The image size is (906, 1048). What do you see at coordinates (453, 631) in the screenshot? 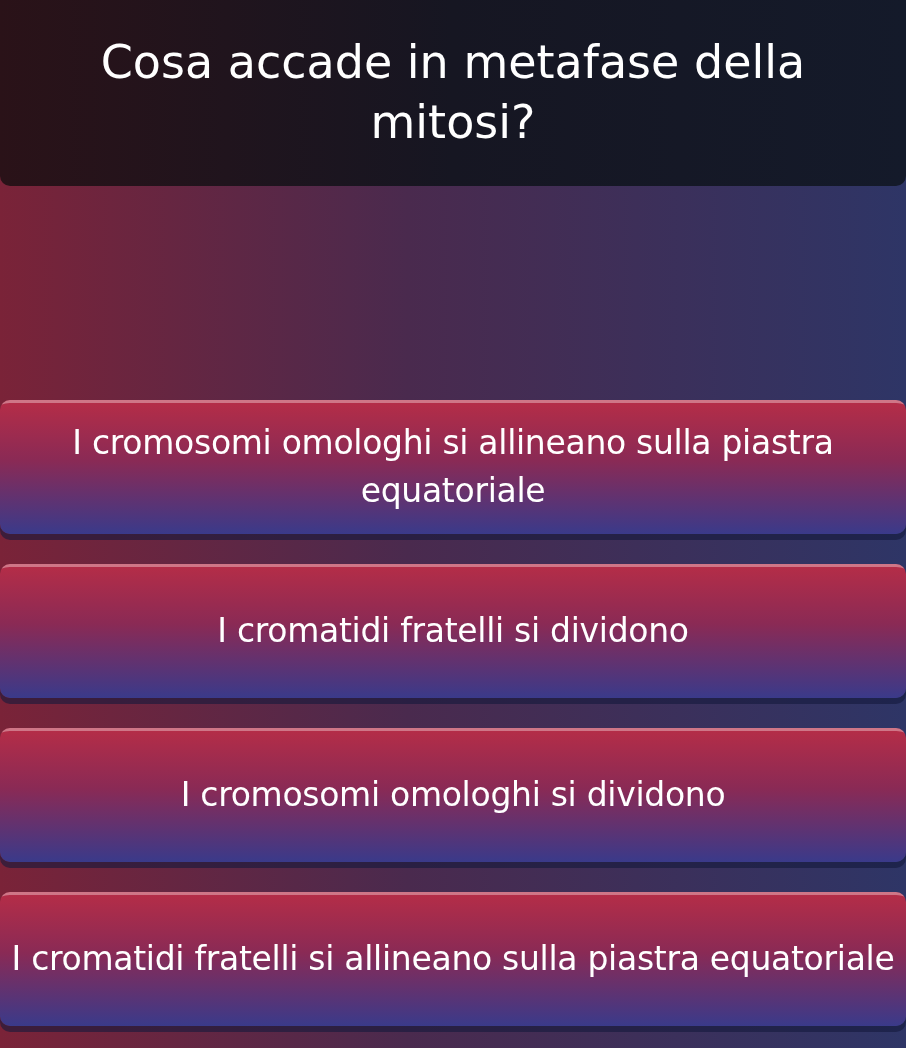
I see `answer-button: I cromatidi fratelli si dividono` at bounding box center [453, 631].